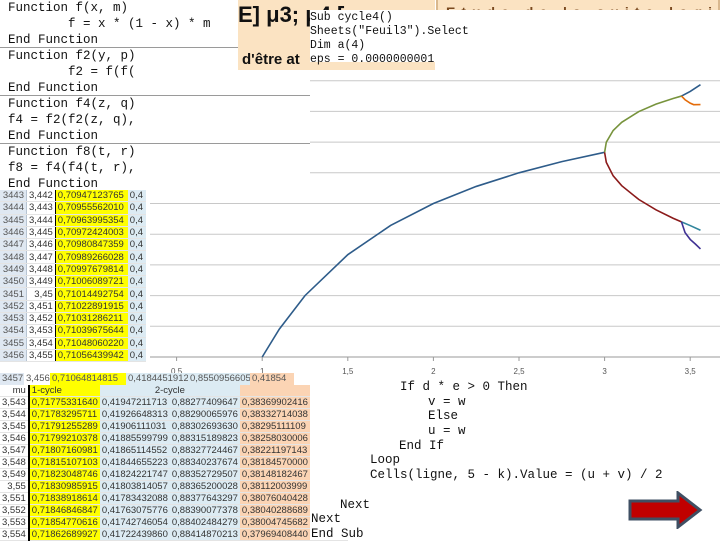  I want to click on table-row: 3450 3,449 0,71006089721 0,4, so click(73, 282).